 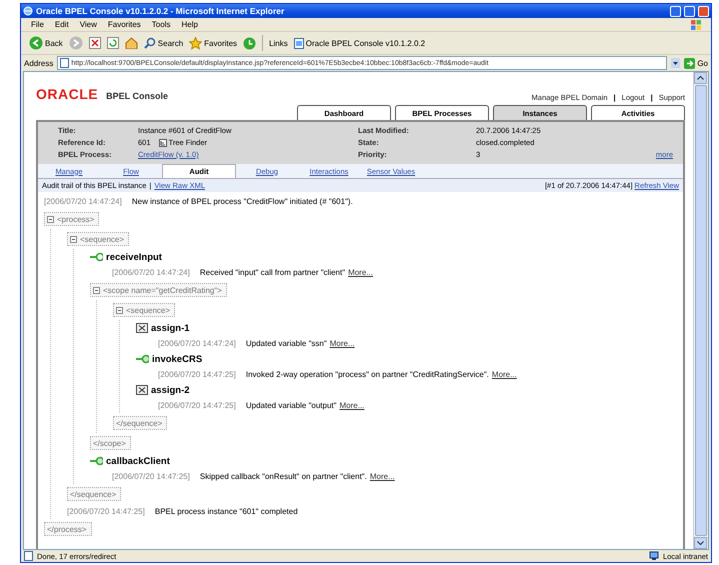 What do you see at coordinates (278, 43) in the screenshot?
I see `links-label: Links` at bounding box center [278, 43].